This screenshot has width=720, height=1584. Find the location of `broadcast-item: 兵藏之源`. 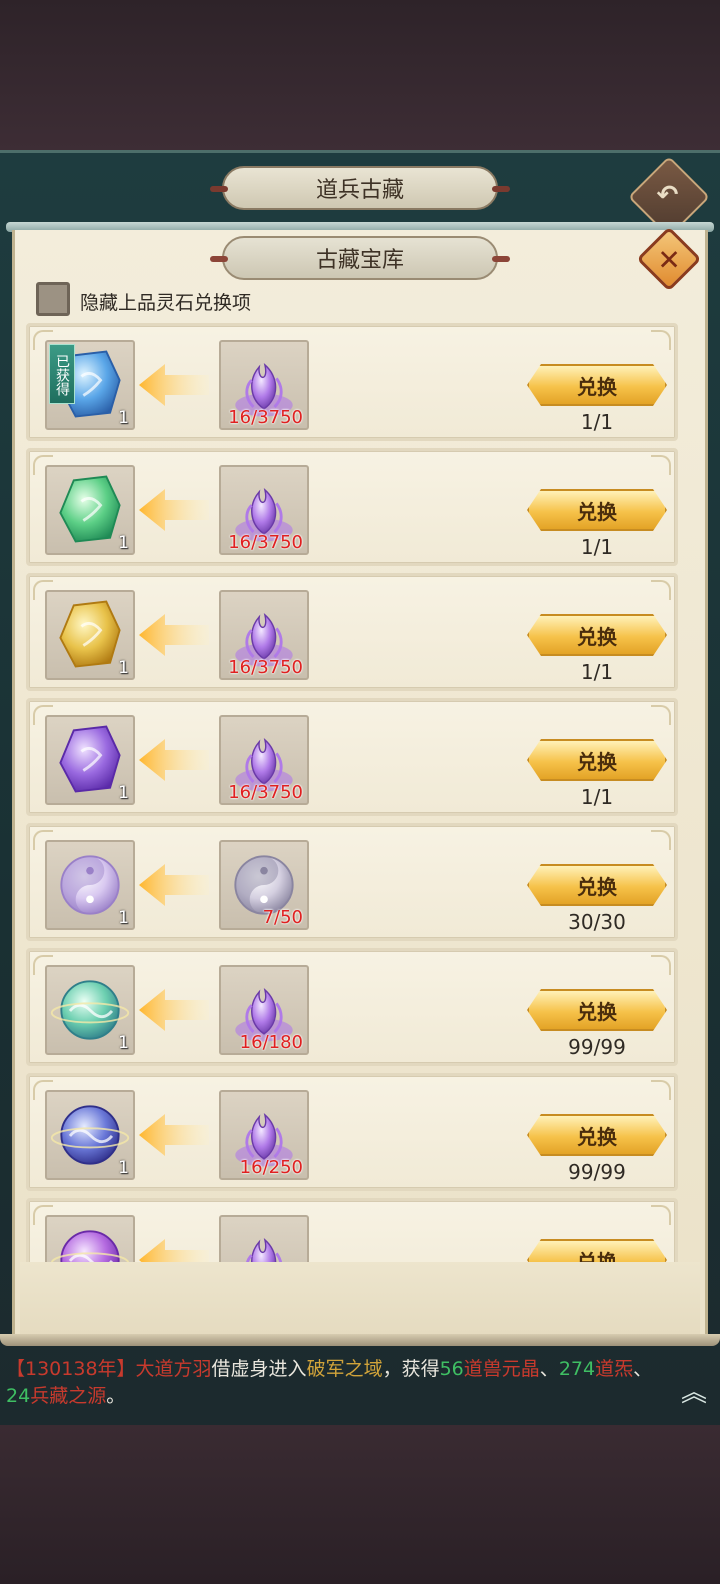

broadcast-item: 兵藏之源 is located at coordinates (68, 1396).